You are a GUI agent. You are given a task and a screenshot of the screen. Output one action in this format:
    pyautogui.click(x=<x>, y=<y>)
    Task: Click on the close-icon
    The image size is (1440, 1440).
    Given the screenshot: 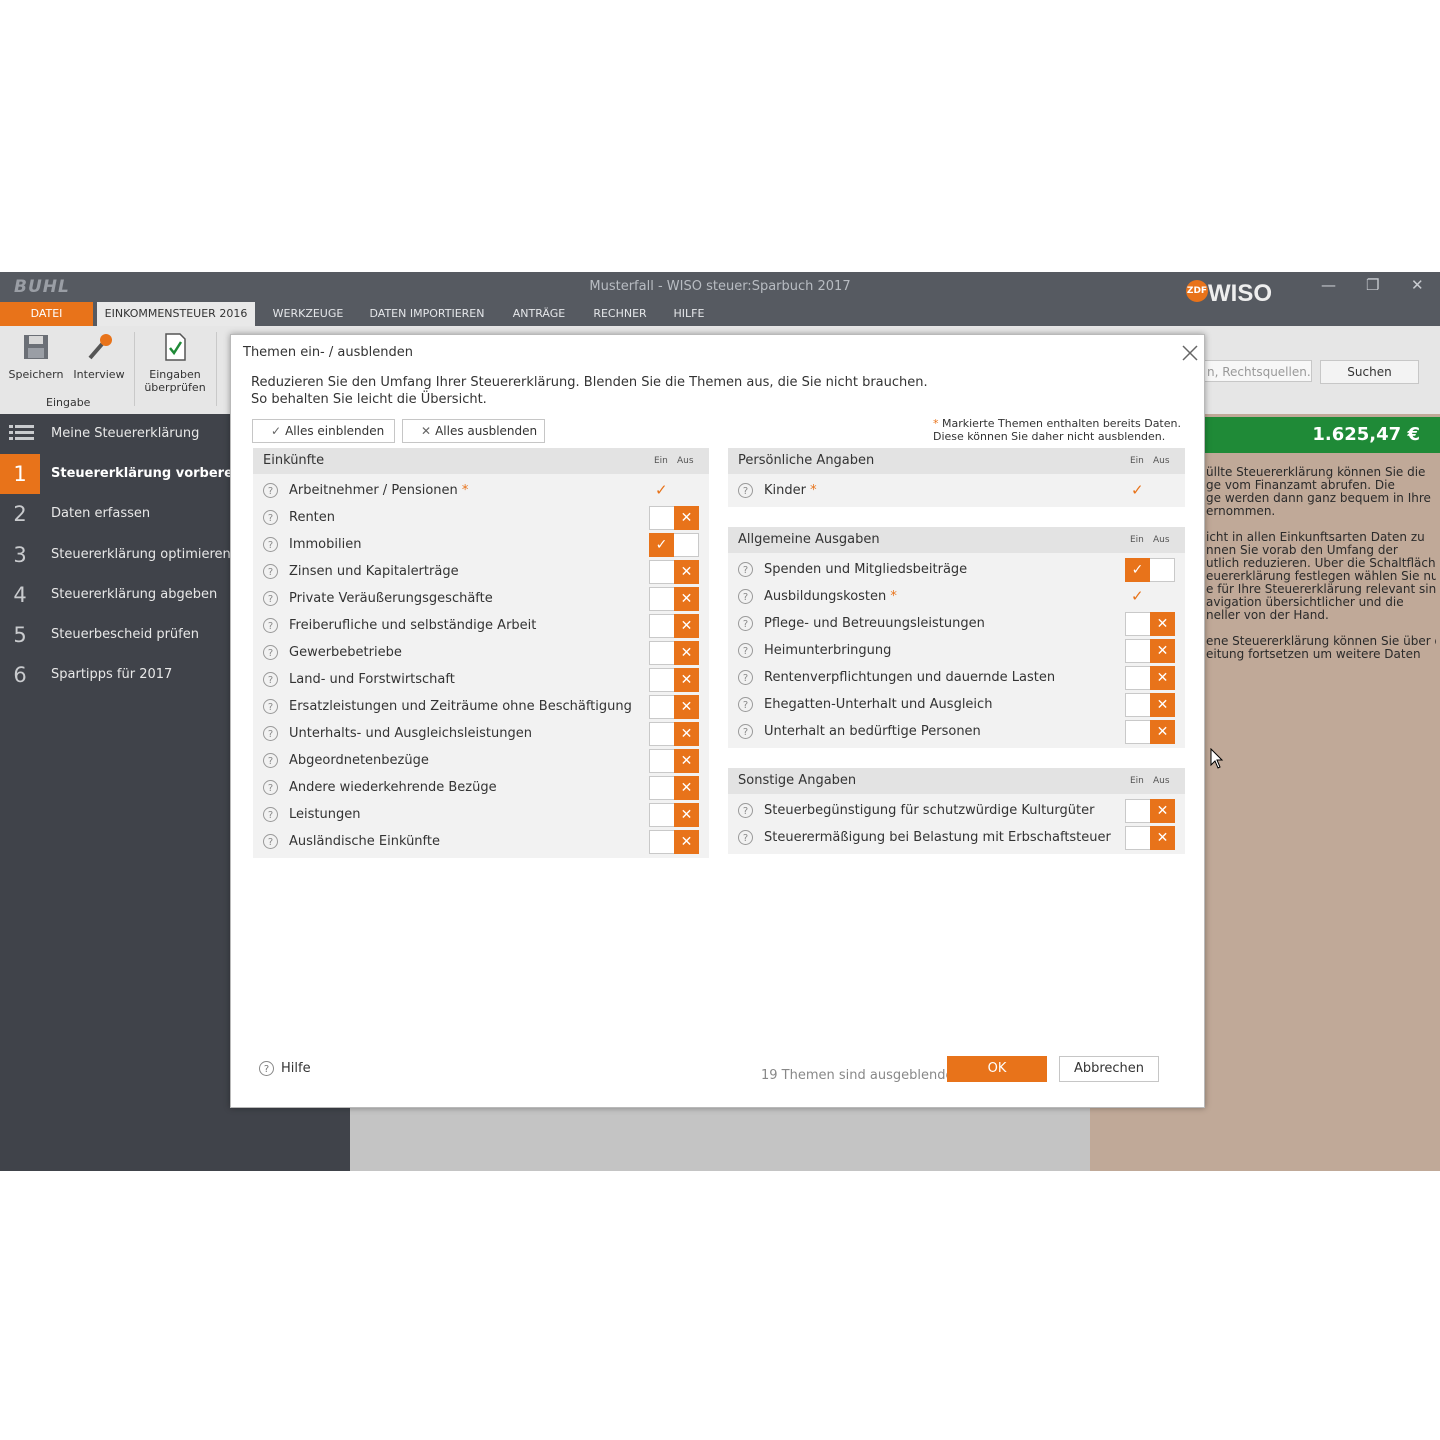 What is the action you would take?
    pyautogui.click(x=1190, y=353)
    